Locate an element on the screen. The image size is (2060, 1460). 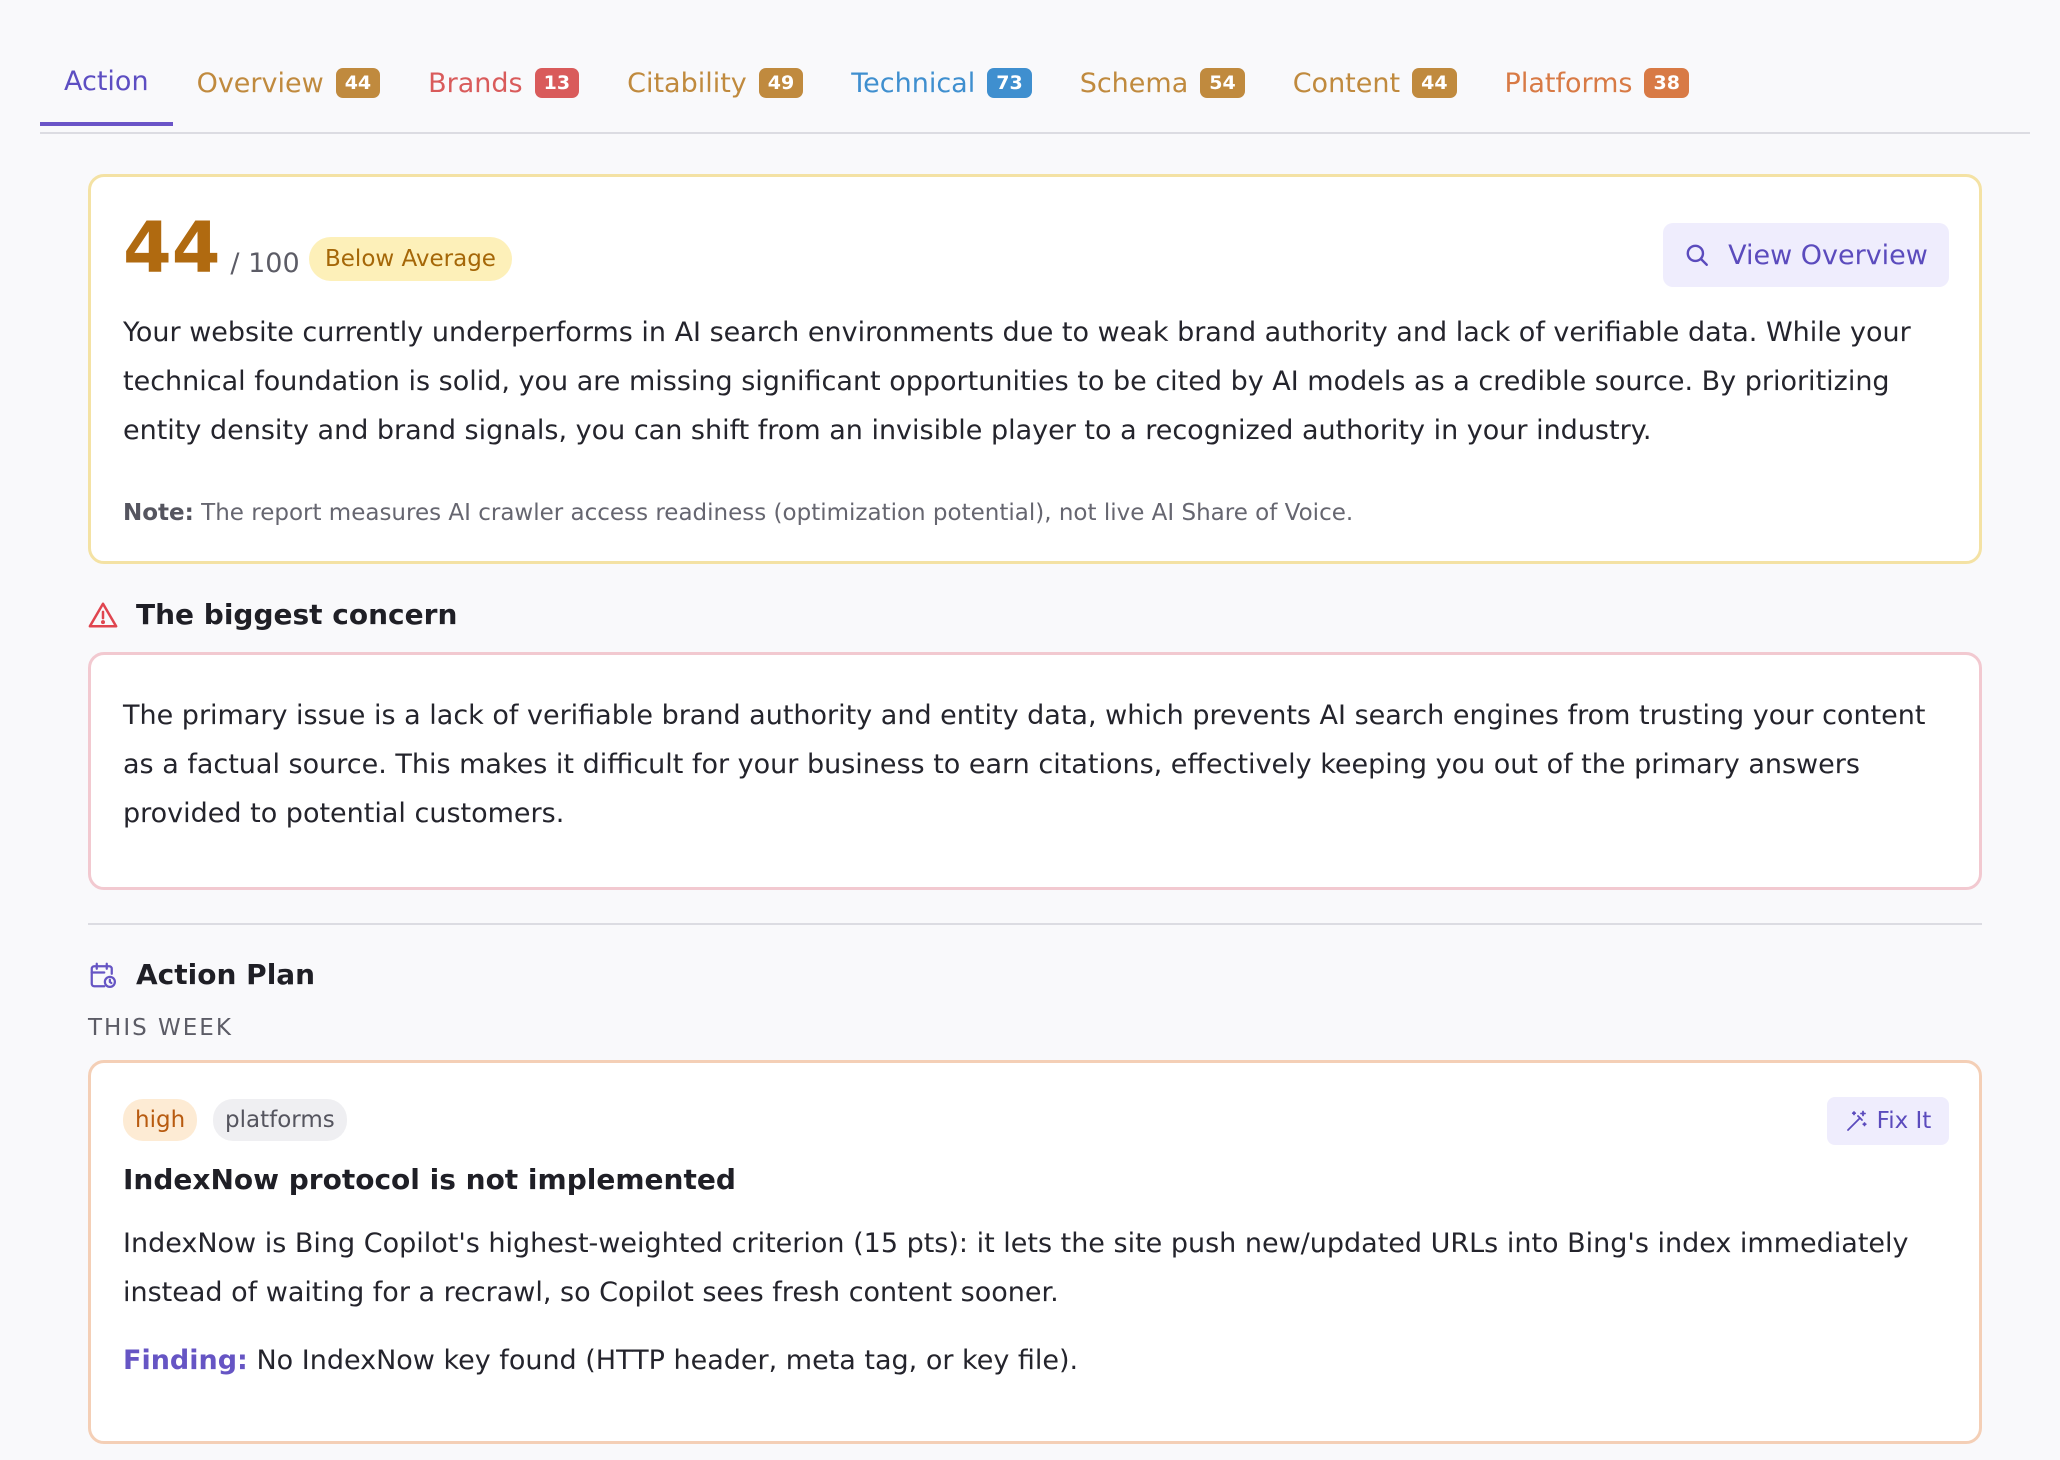
search-icon is located at coordinates (1697, 255).